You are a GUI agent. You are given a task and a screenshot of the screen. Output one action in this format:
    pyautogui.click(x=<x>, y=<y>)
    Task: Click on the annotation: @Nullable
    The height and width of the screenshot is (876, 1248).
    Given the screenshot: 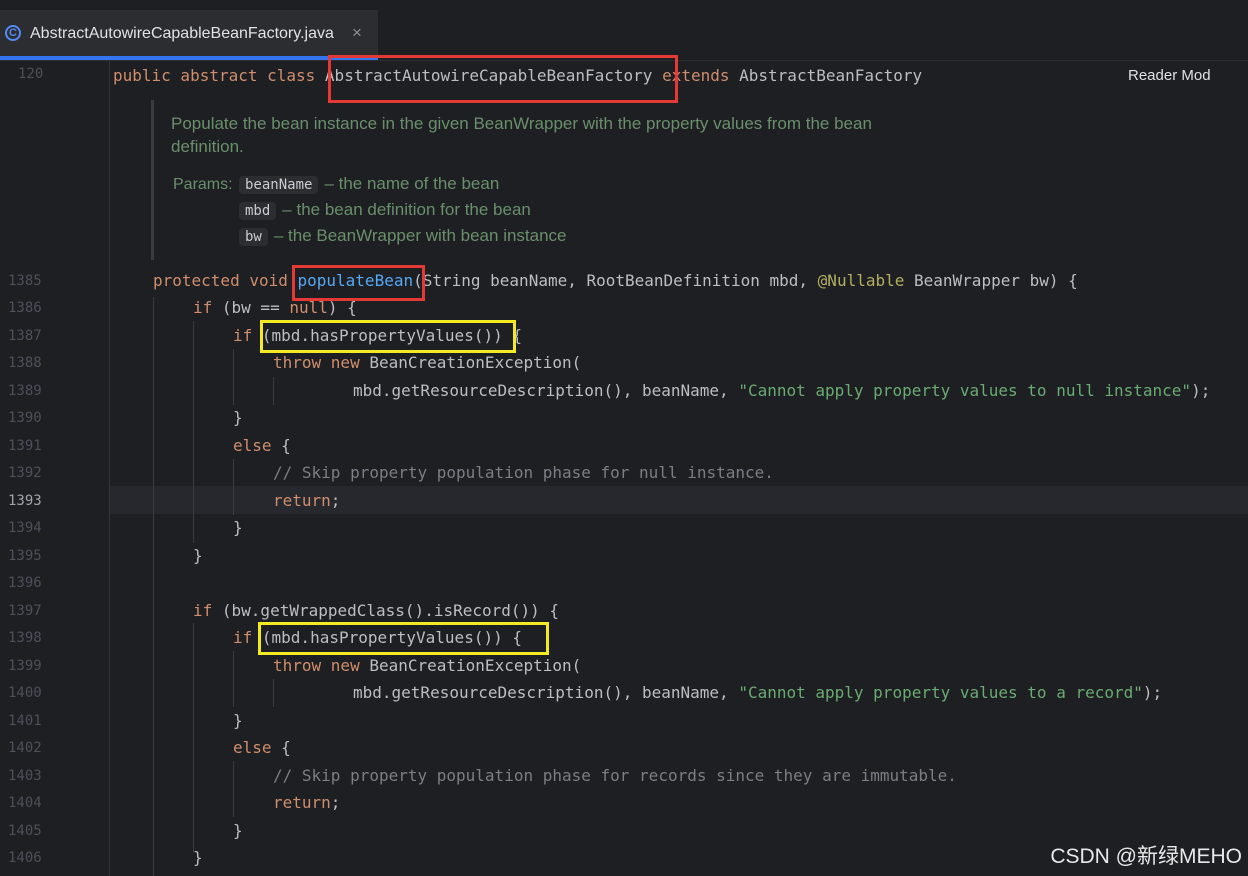 What is the action you would take?
    pyautogui.click(x=861, y=280)
    